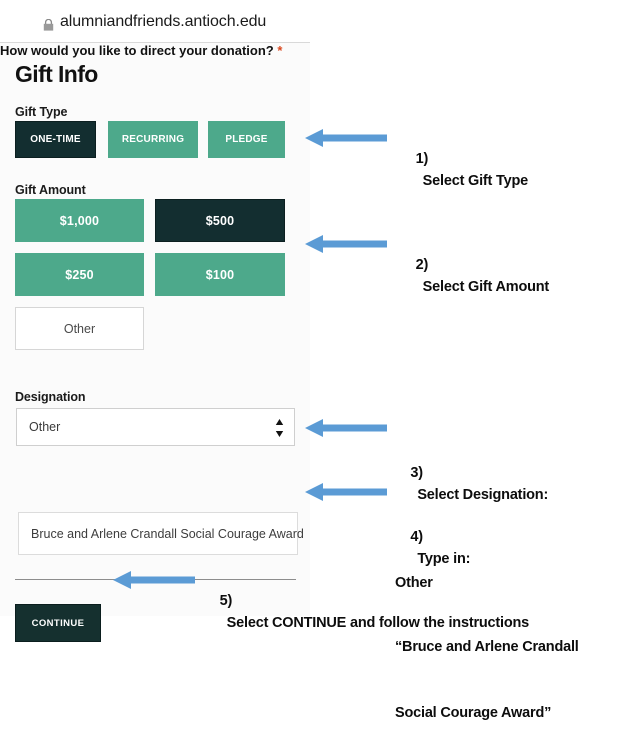 This screenshot has height=746, width=622. Describe the element at coordinates (56, 74) in the screenshot. I see `page-title: Gift Info` at that location.